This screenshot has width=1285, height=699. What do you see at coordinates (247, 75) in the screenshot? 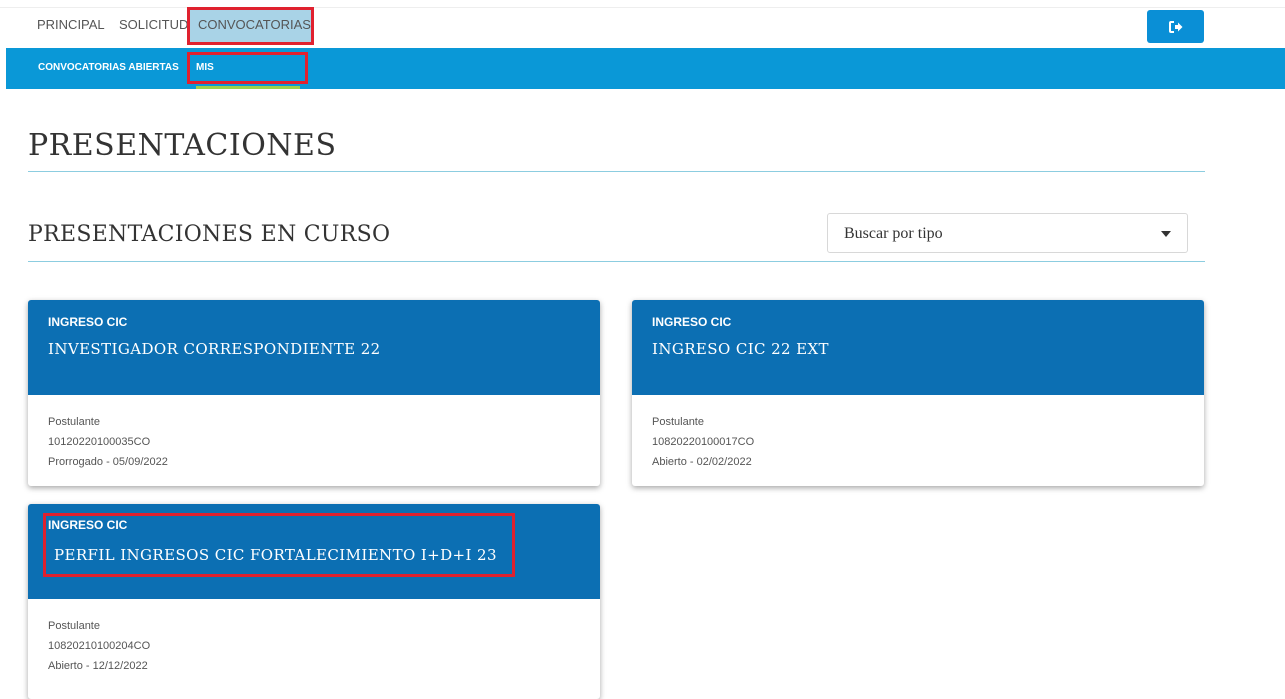
I see `subnav-item-mis-postulaciones: MIS POSTULACIONES` at bounding box center [247, 75].